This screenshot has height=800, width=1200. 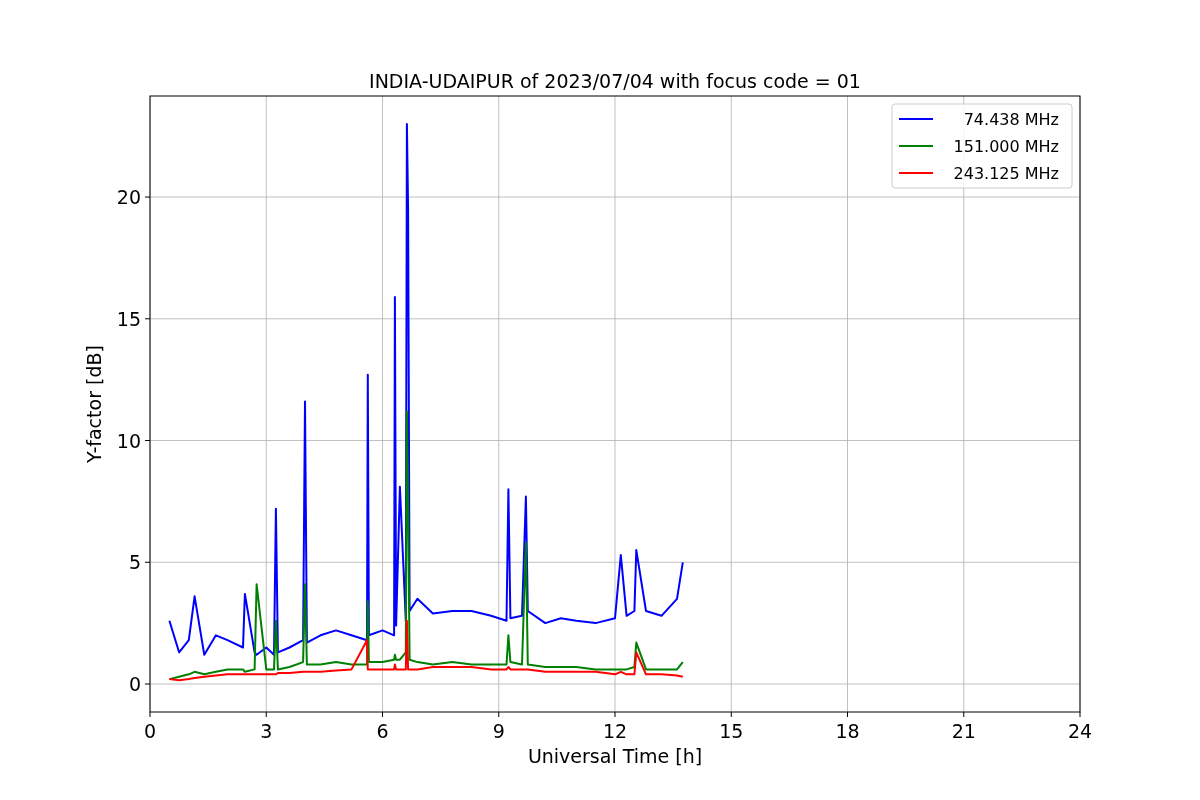 What do you see at coordinates (128, 197) in the screenshot?
I see `tick-label: 20` at bounding box center [128, 197].